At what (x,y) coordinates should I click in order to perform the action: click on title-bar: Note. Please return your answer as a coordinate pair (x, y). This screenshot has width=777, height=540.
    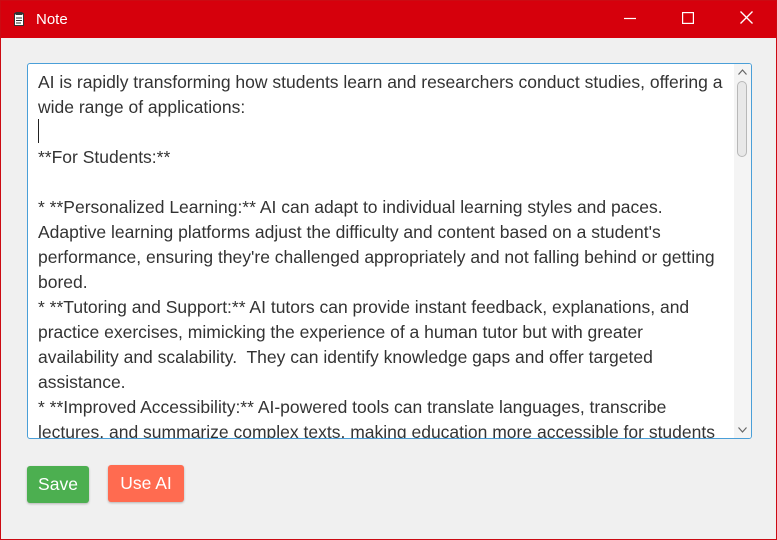
    Looking at the image, I should click on (388, 19).